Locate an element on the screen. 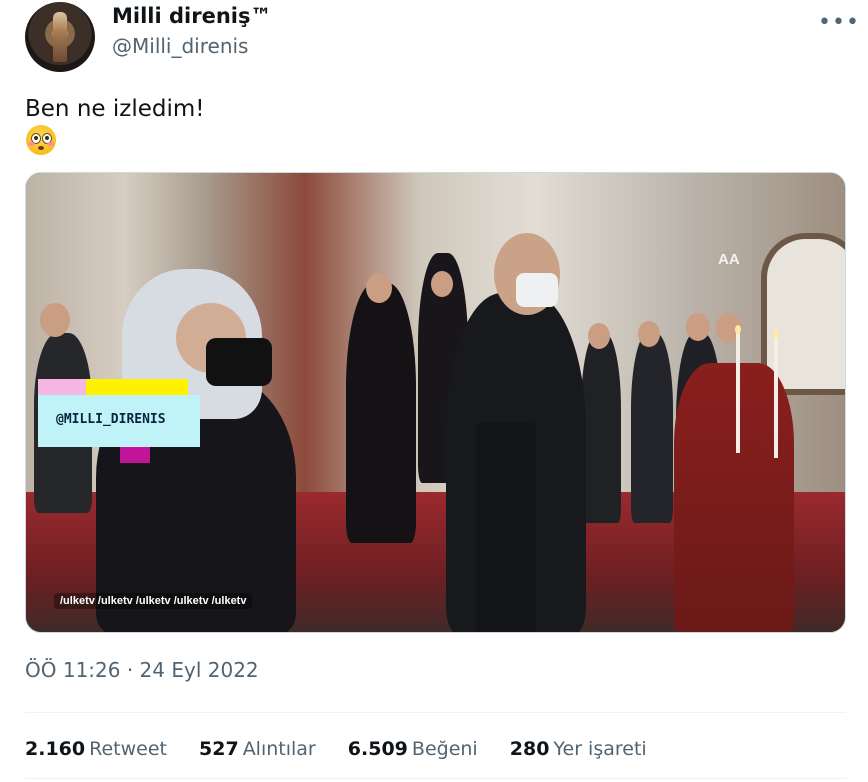  tweet-timestamp: ÖÖ 11:26 · 24 Eyl 2022 is located at coordinates (142, 670).